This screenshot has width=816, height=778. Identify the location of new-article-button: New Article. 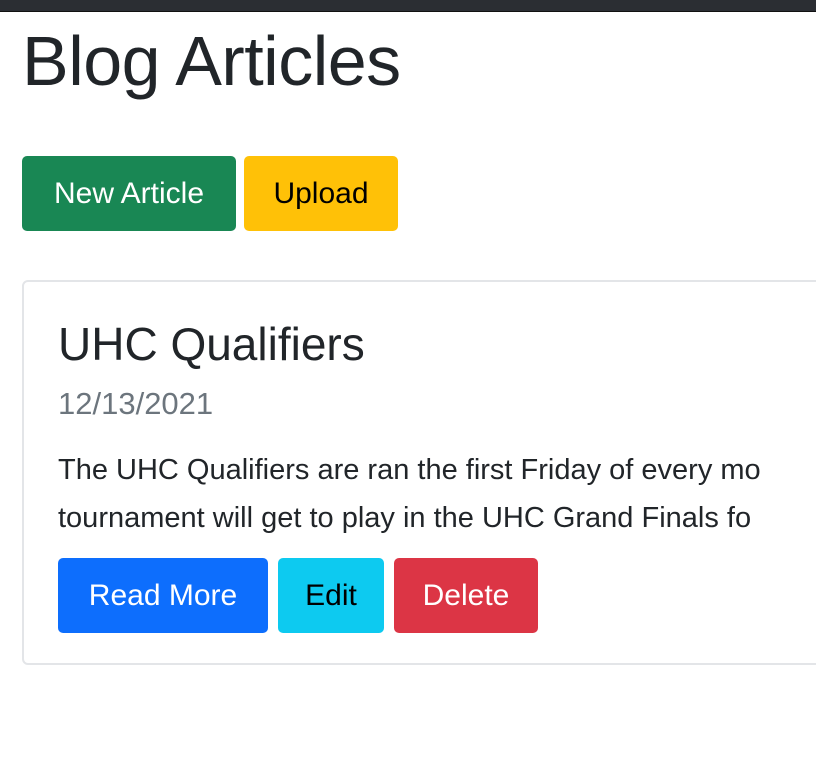
(129, 193).